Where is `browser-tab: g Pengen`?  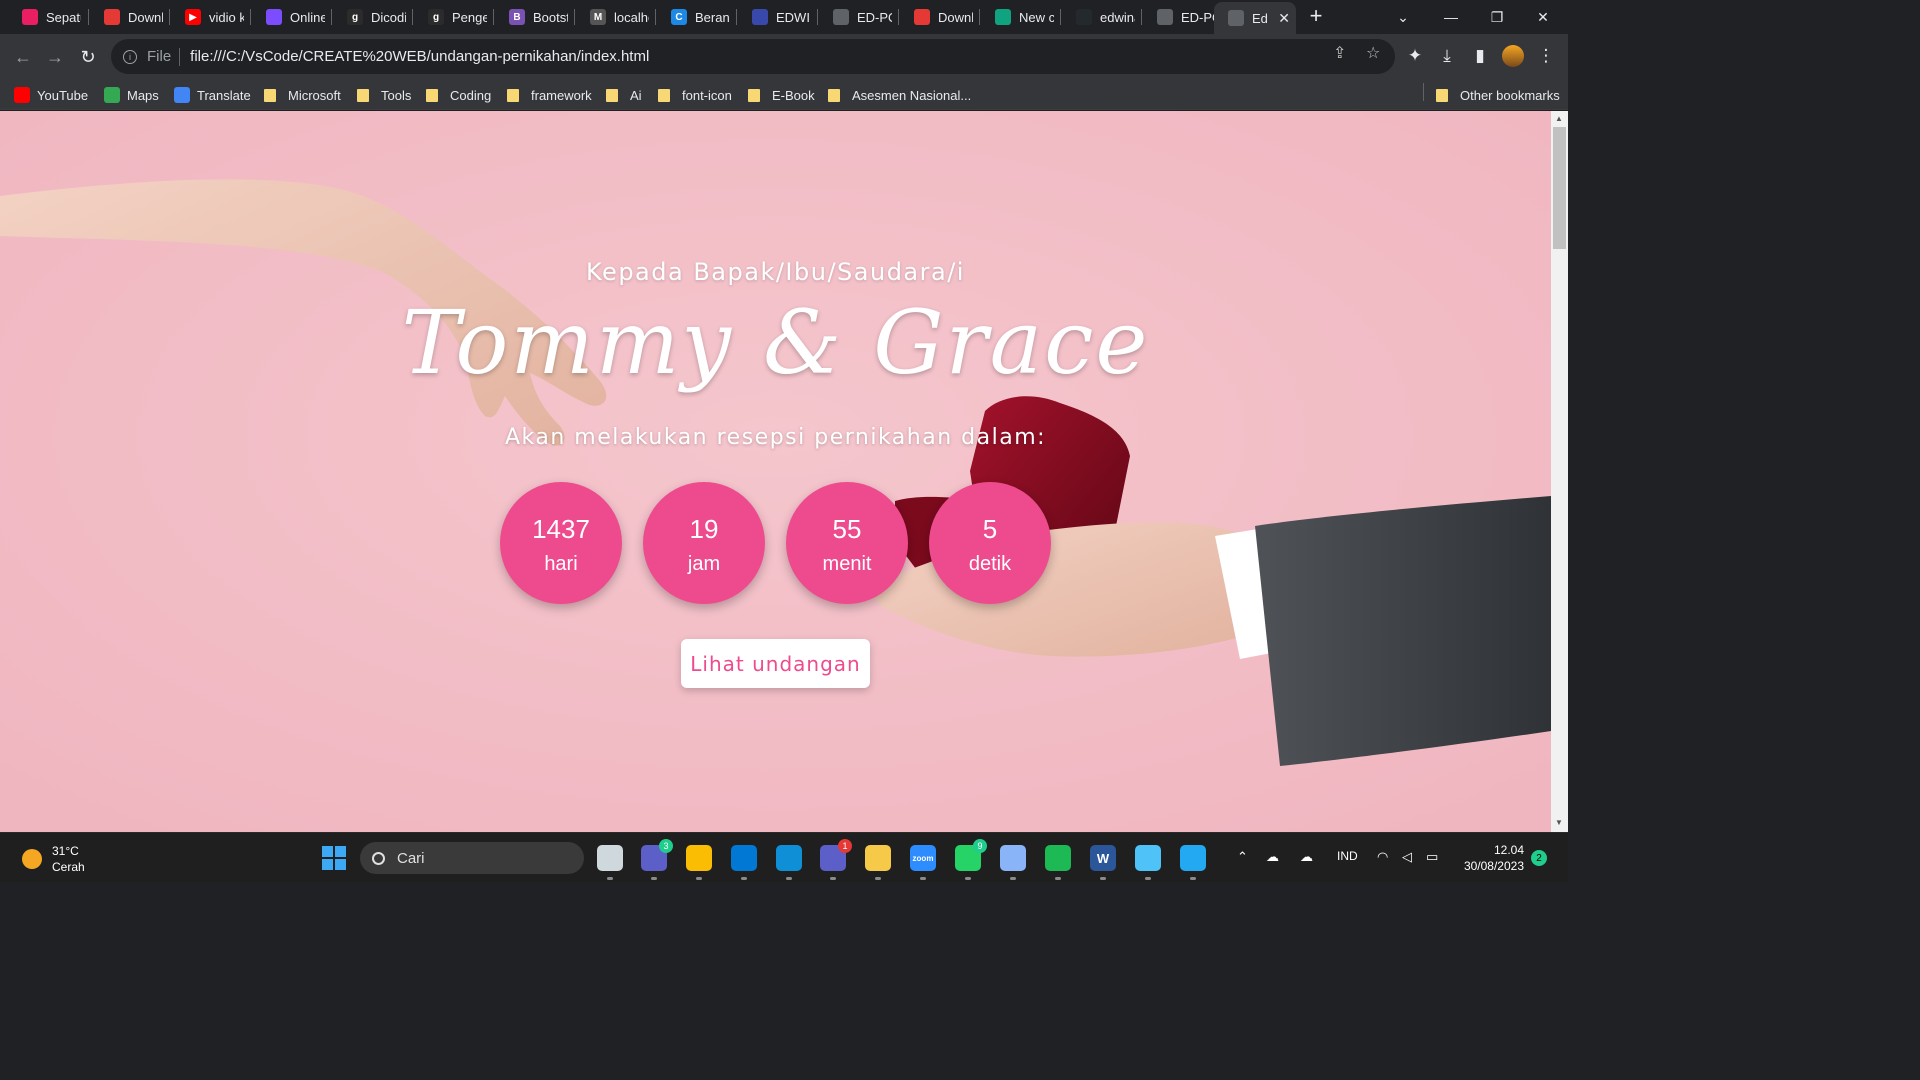
browser-tab: g Pengen is located at coordinates (453, 17).